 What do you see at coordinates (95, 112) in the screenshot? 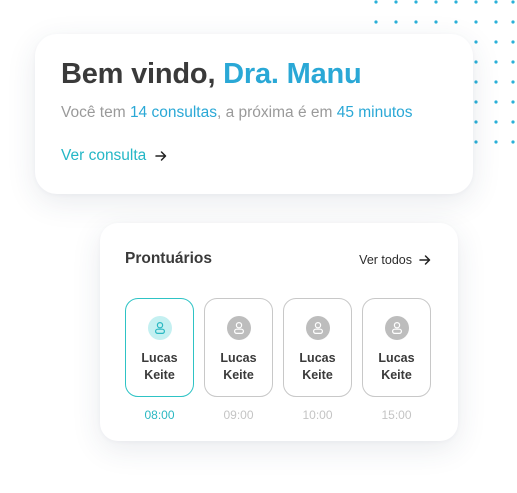
I see `summary-prefix: Você tem` at bounding box center [95, 112].